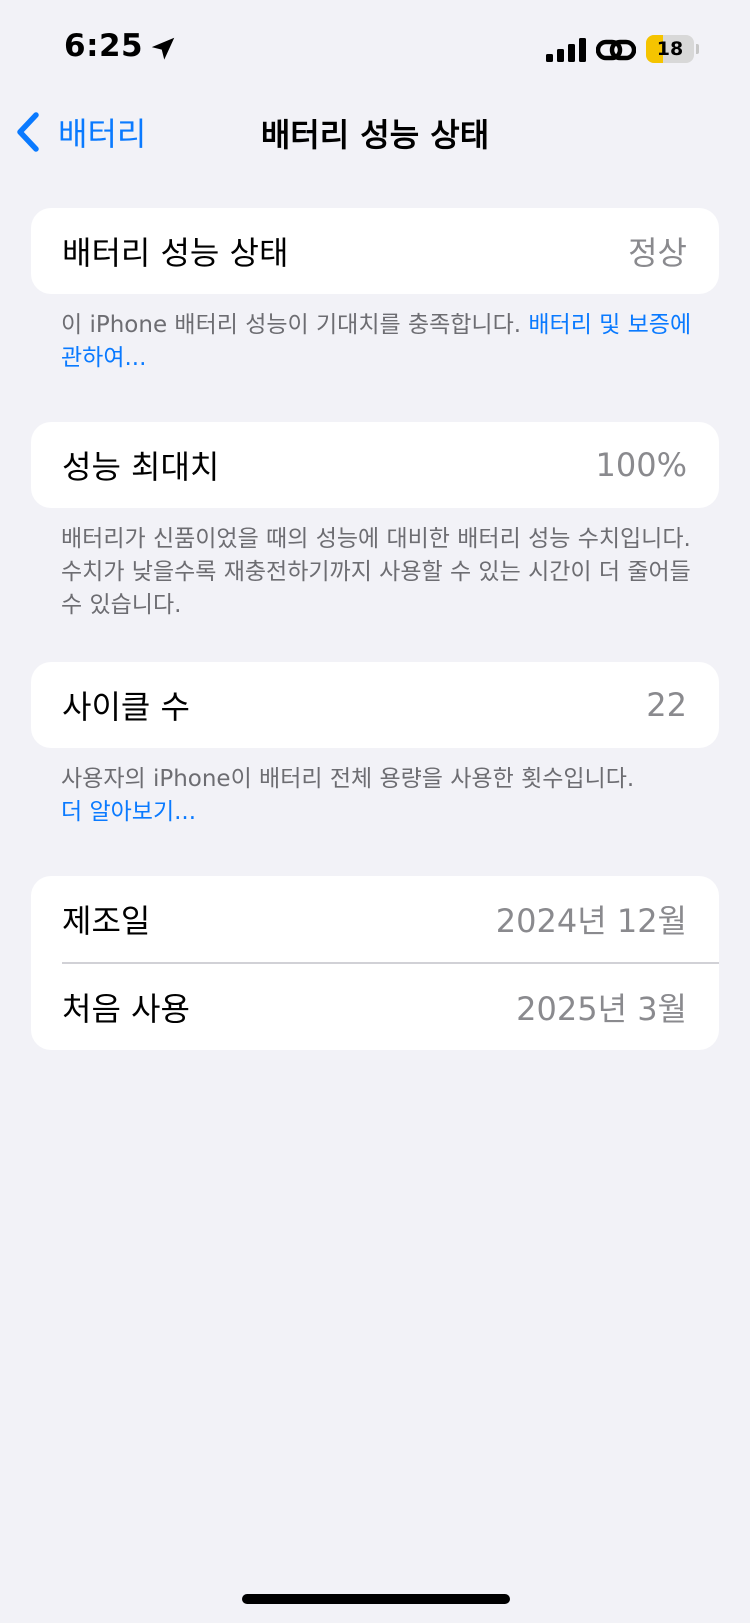 The height and width of the screenshot is (1623, 750). Describe the element at coordinates (295, 325) in the screenshot. I see `battery-health-note: 이 iPhone 배터리 성능이 기대치를 충족합니다.` at that location.